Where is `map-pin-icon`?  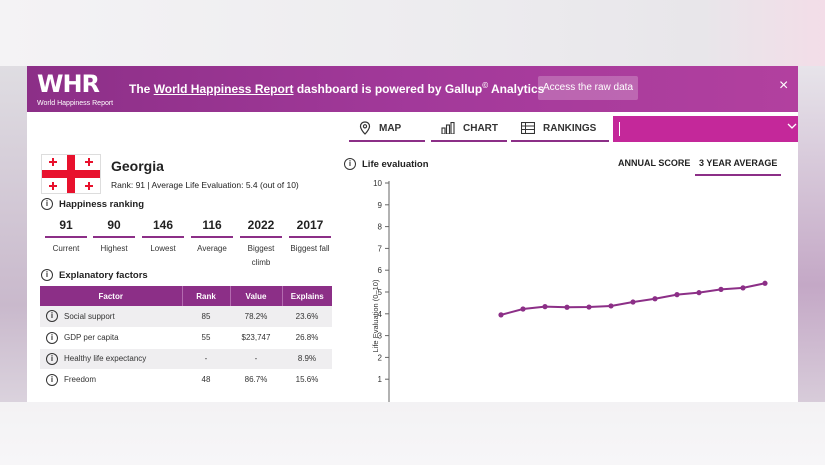 map-pin-icon is located at coordinates (365, 128).